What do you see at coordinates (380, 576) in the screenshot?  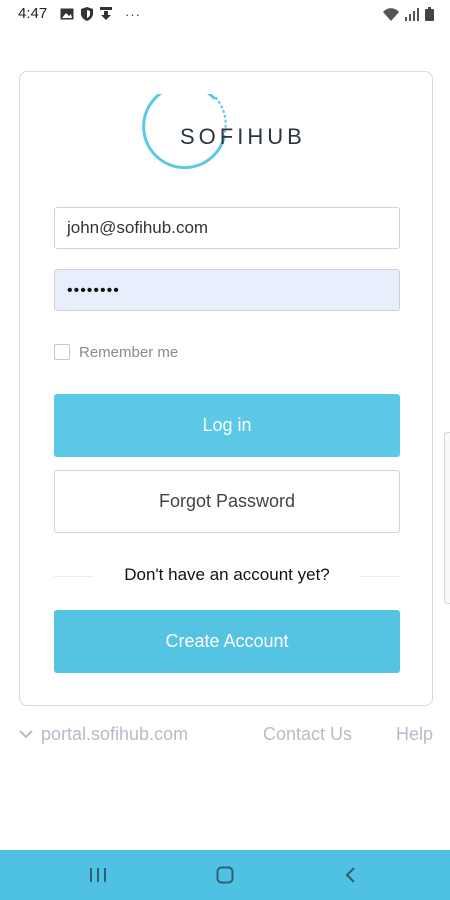 I see `divider-line-right` at bounding box center [380, 576].